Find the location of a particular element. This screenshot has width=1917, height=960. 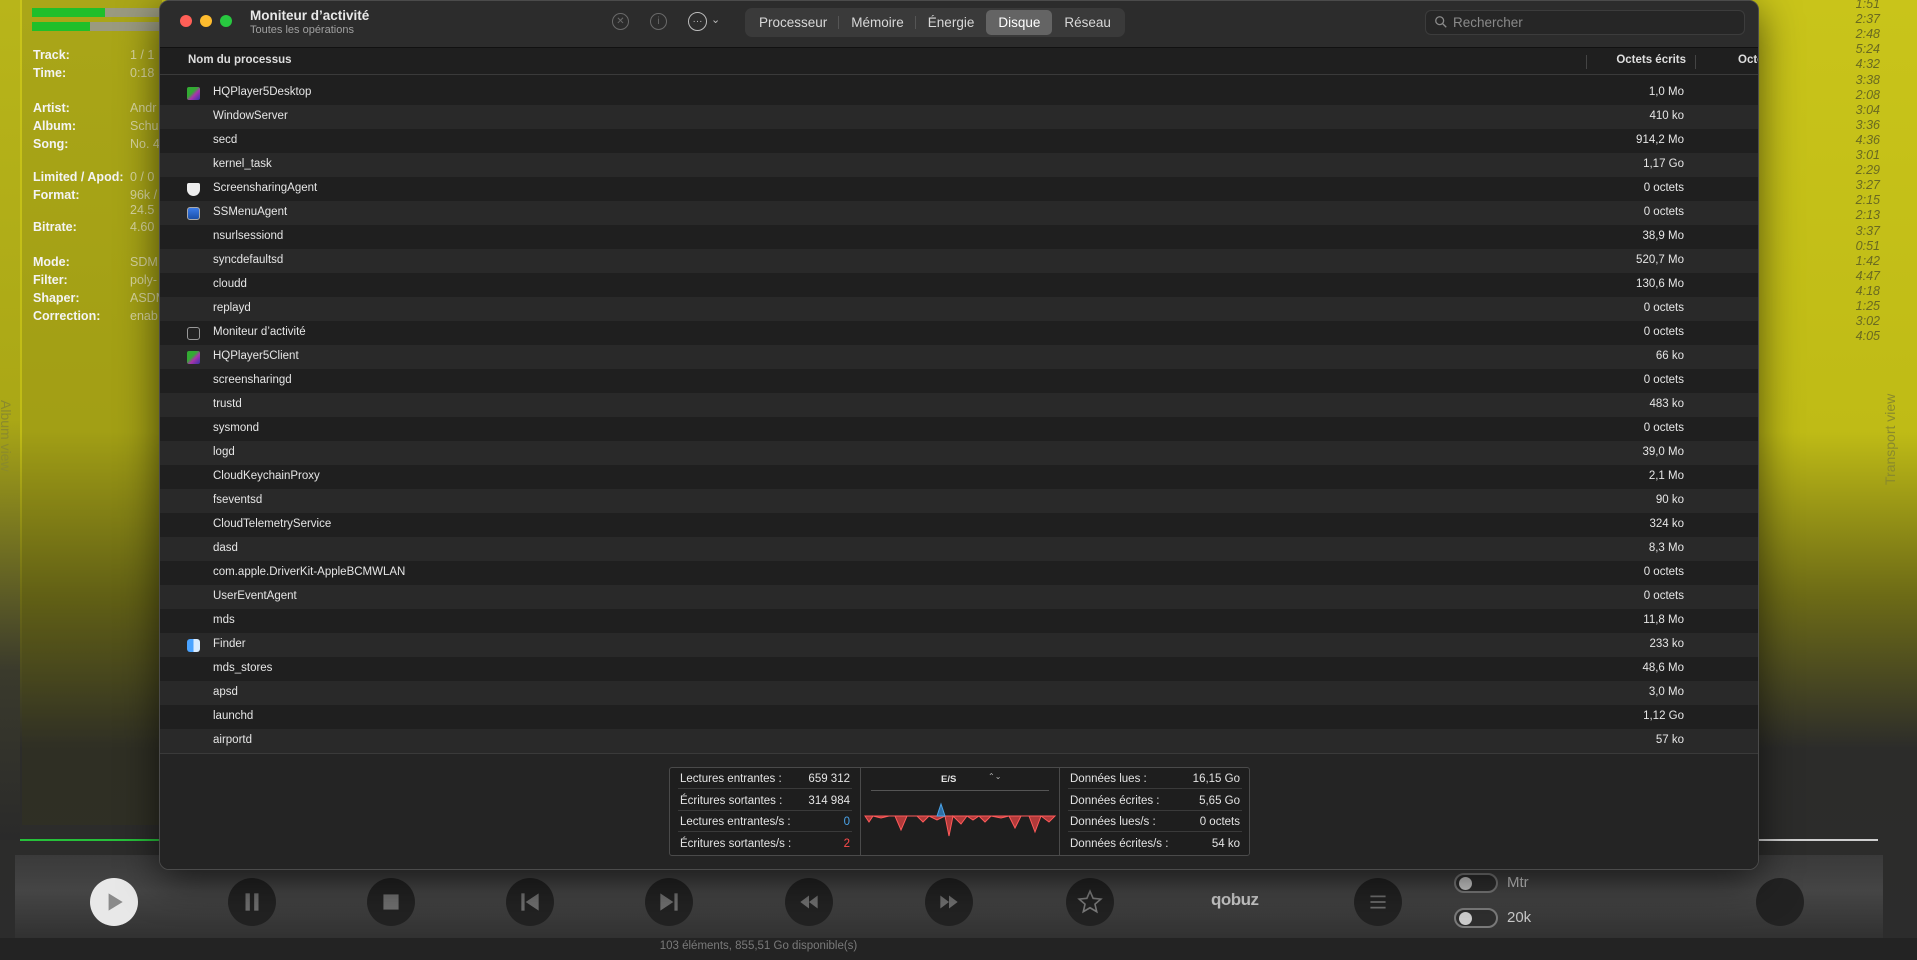

close-window-button is located at coordinates (186, 21).